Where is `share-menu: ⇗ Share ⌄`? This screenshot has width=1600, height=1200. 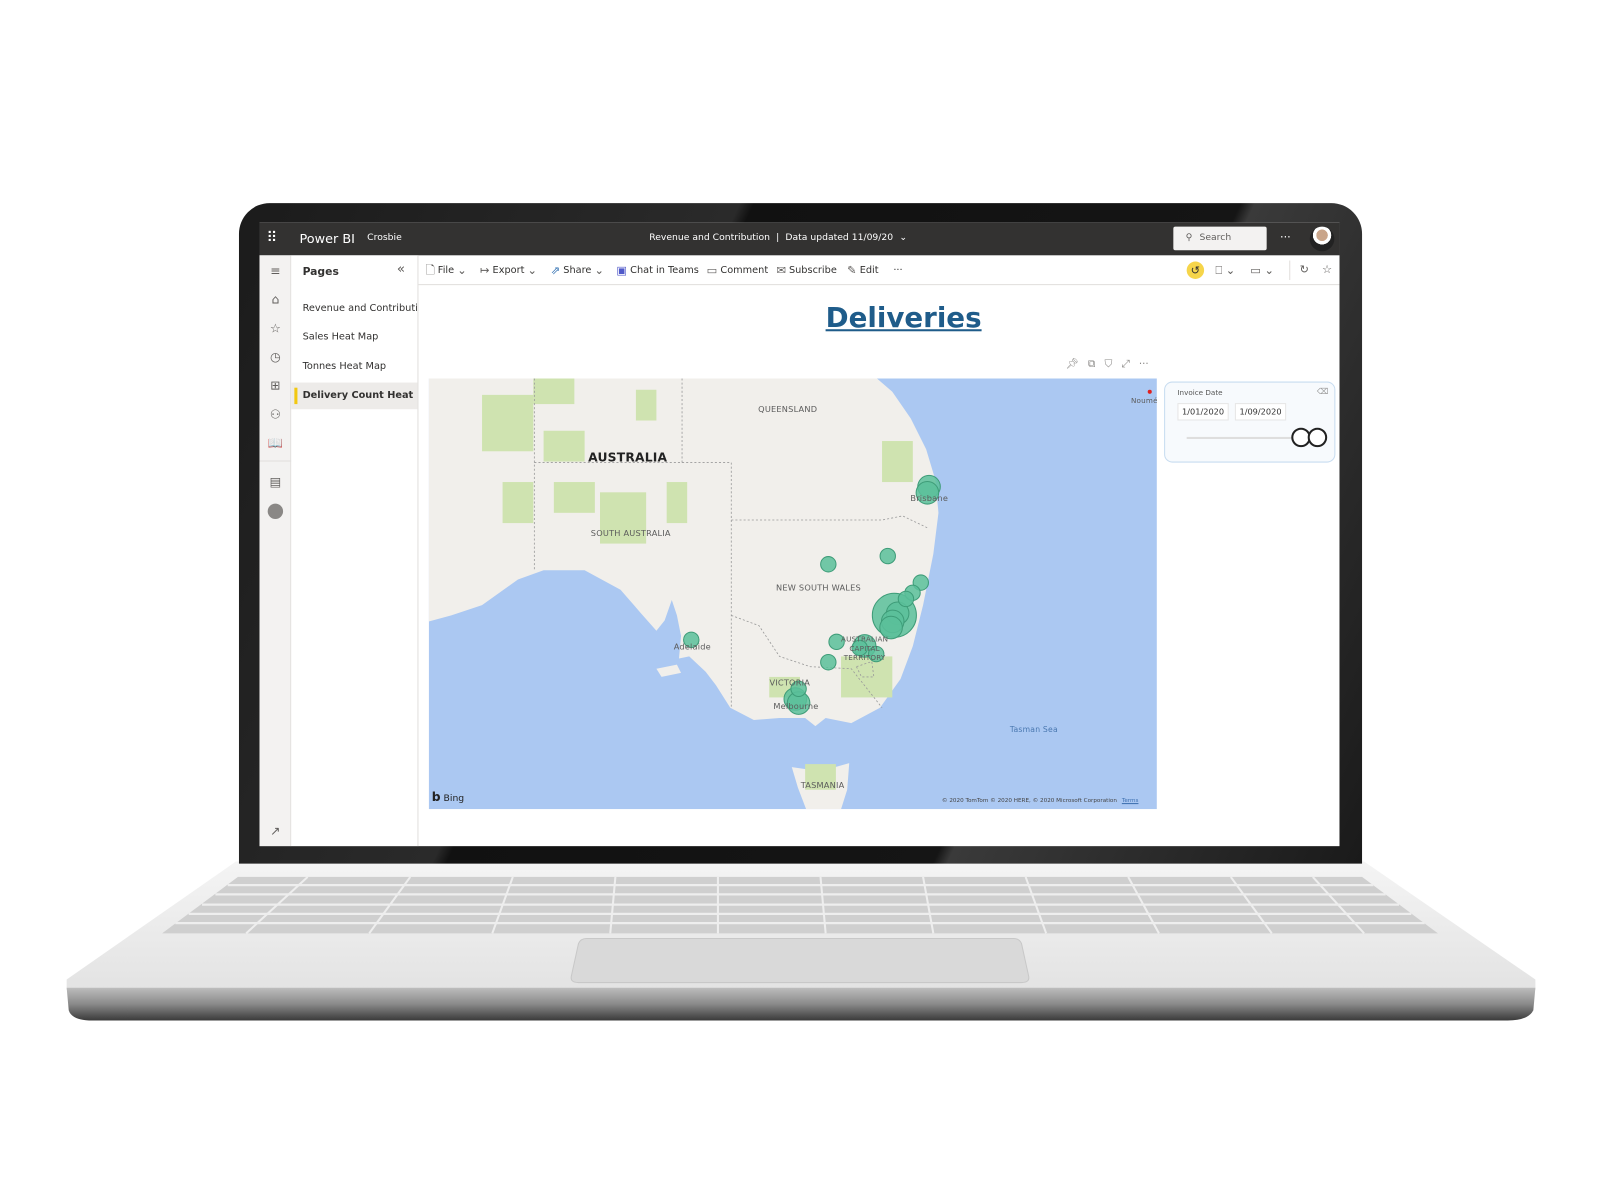
share-menu: ⇗ Share ⌄ is located at coordinates (577, 270).